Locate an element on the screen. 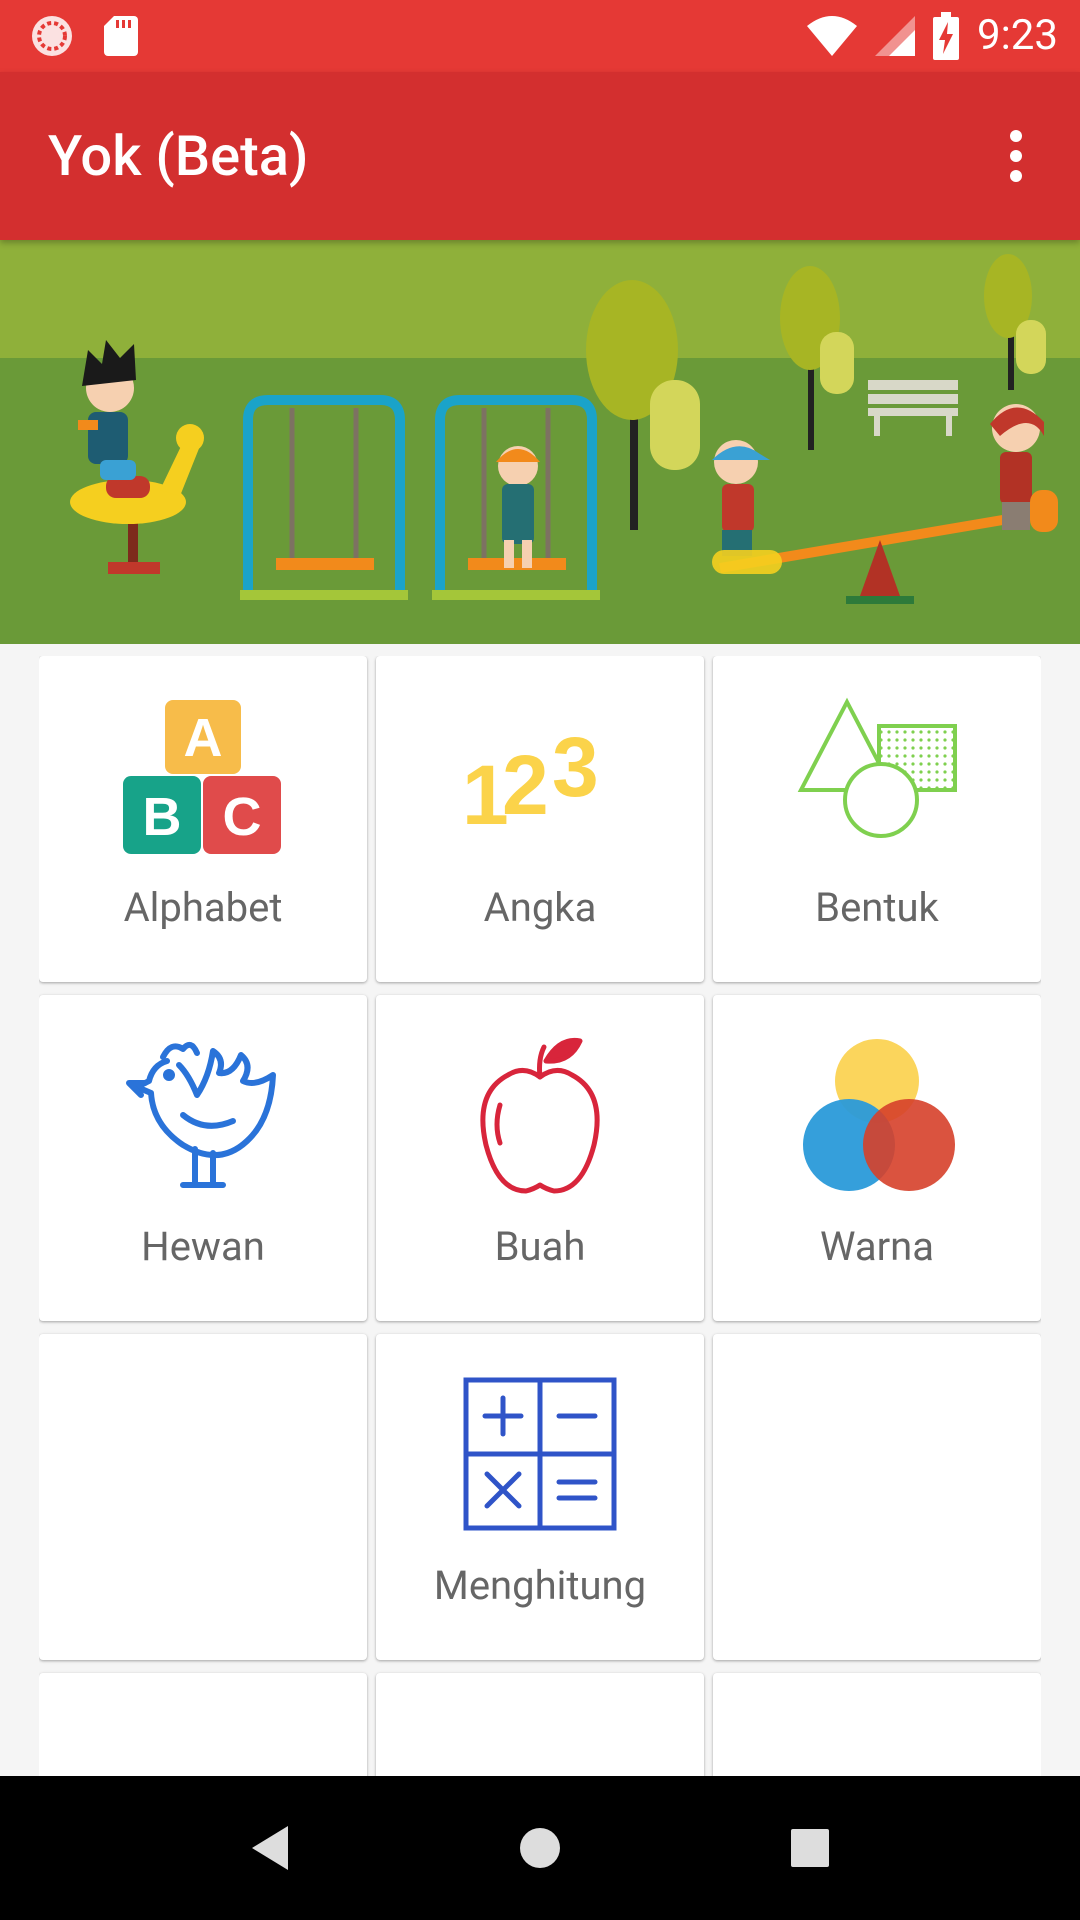 This screenshot has width=1080, height=1920. menu-card-hewan: Hewan is located at coordinates (203, 1158).